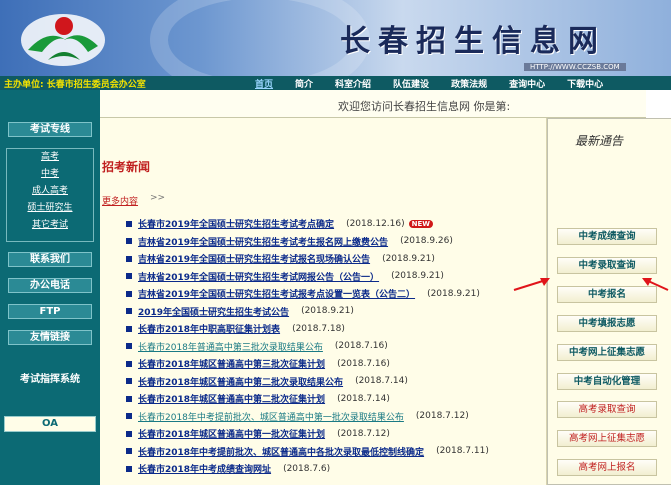 This screenshot has width=671, height=485. Describe the element at coordinates (304, 83) in the screenshot. I see `nav-intro: 简介` at that location.